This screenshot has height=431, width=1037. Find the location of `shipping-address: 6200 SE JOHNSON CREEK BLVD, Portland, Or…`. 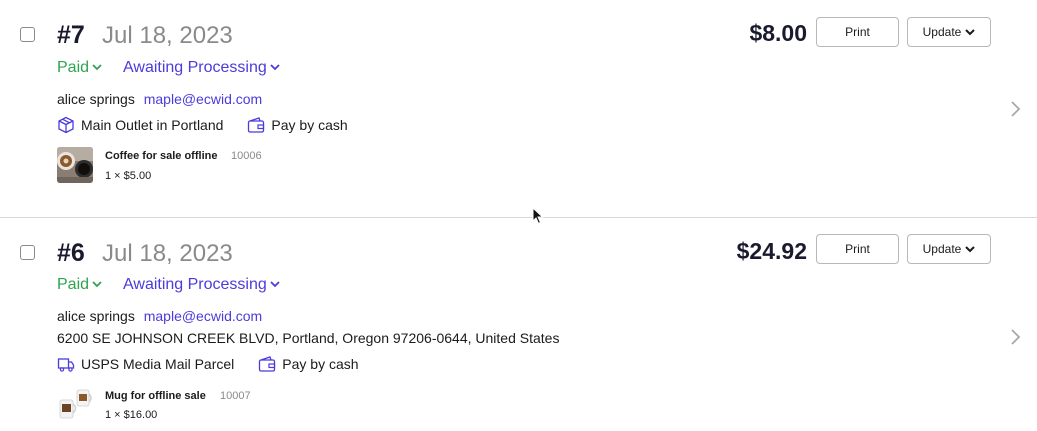

shipping-address: 6200 SE JOHNSON CREEK BLVD, Portland, Or… is located at coordinates (308, 338).